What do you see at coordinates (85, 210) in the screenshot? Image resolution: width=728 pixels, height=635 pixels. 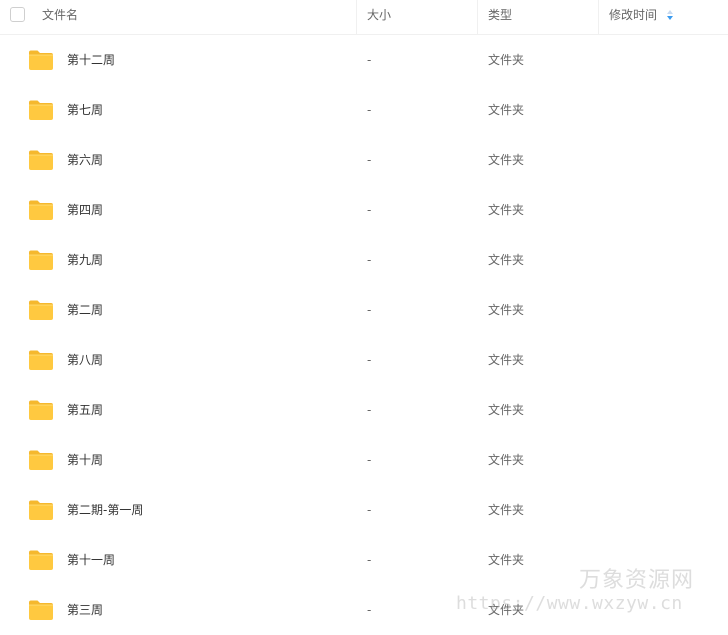 I see `file-name: 第四周` at bounding box center [85, 210].